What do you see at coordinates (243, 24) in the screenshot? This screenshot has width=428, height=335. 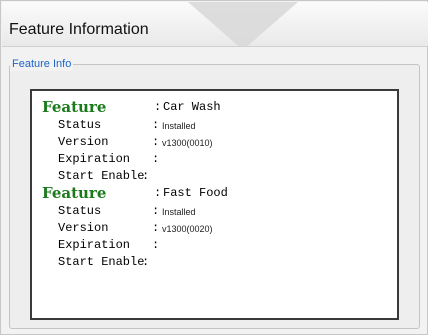 I see `title-bar-decoration` at bounding box center [243, 24].